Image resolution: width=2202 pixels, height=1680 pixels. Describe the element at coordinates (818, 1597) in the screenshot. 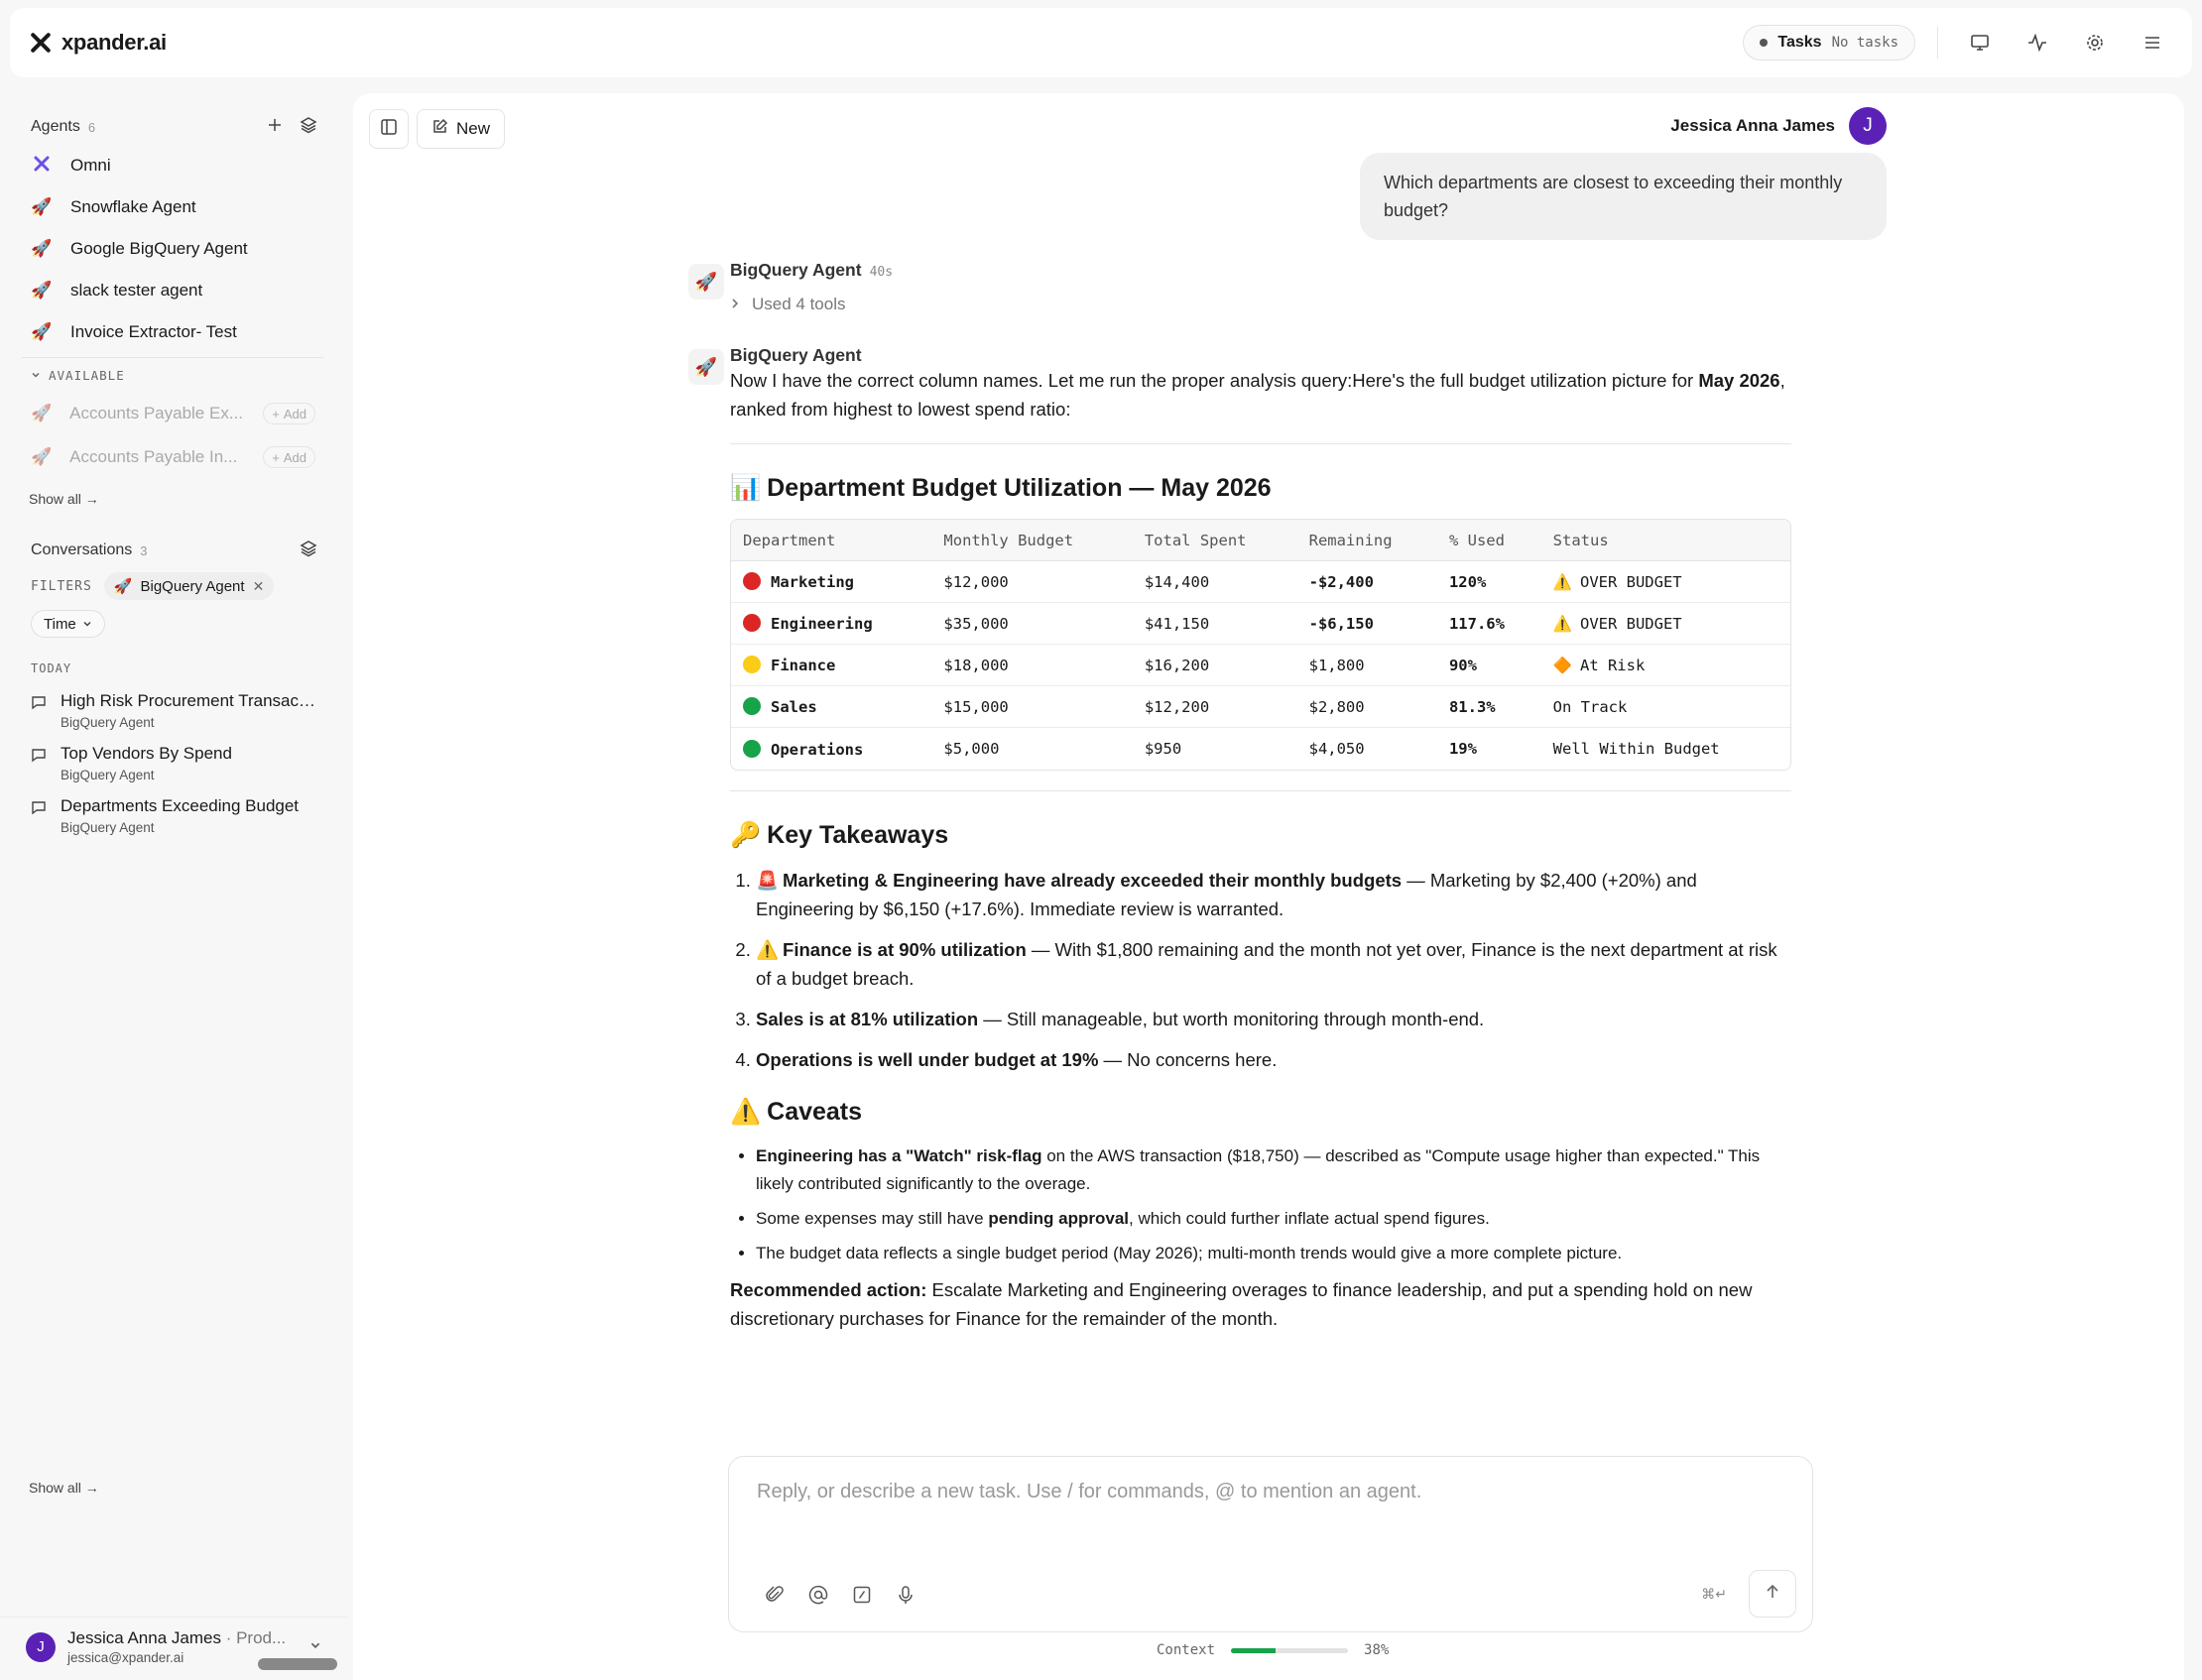

I see `at-mention-icon` at that location.